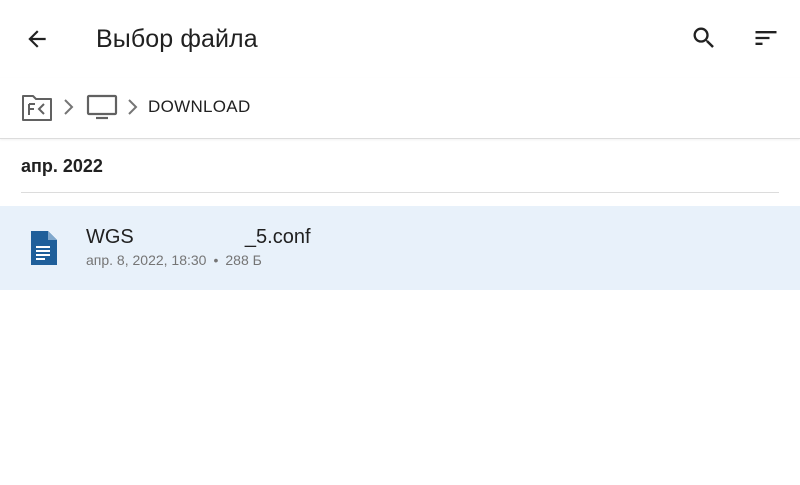 This screenshot has height=485, width=800. I want to click on section-divider, so click(400, 192).